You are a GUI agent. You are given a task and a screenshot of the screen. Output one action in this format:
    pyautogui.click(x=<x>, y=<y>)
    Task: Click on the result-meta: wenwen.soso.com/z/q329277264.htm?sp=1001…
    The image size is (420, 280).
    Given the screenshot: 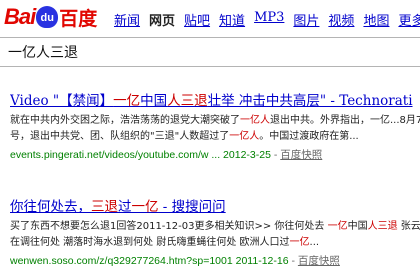 What is the action you would take?
    pyautogui.click(x=175, y=261)
    